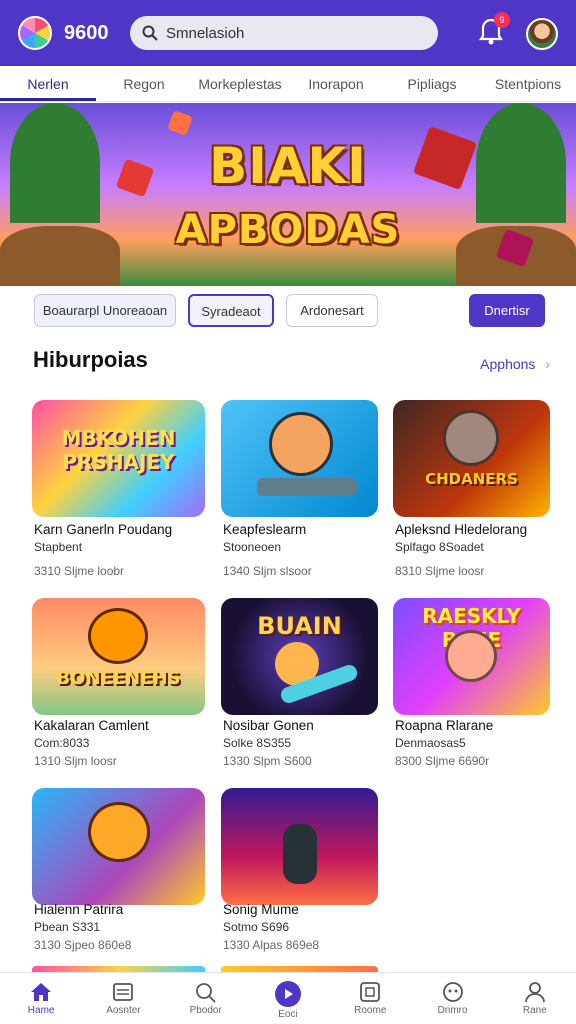 This screenshot has width=576, height=1024. Describe the element at coordinates (534, 1010) in the screenshot. I see `nav-label: Rane` at that location.